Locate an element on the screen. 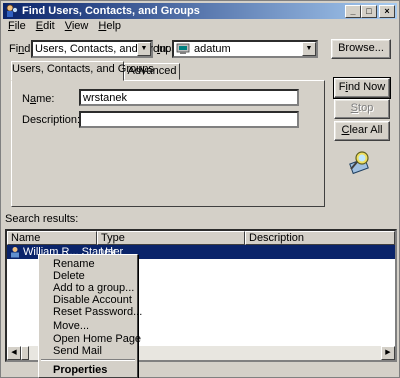 The width and height of the screenshot is (400, 378). search-animation-icon is located at coordinates (359, 163).